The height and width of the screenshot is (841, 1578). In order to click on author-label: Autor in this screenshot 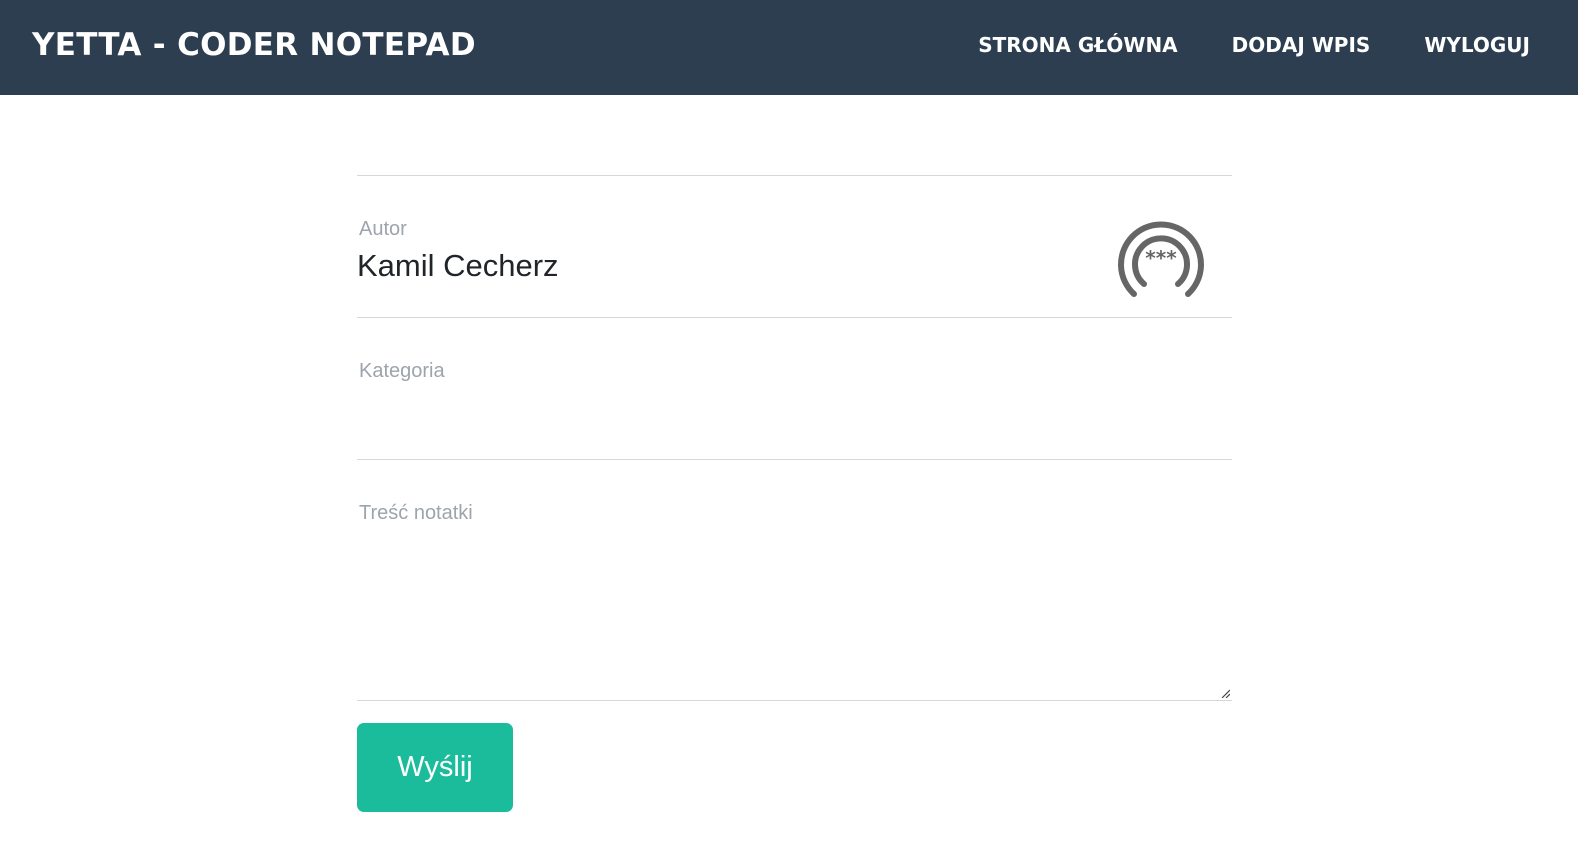, I will do `click(383, 229)`.